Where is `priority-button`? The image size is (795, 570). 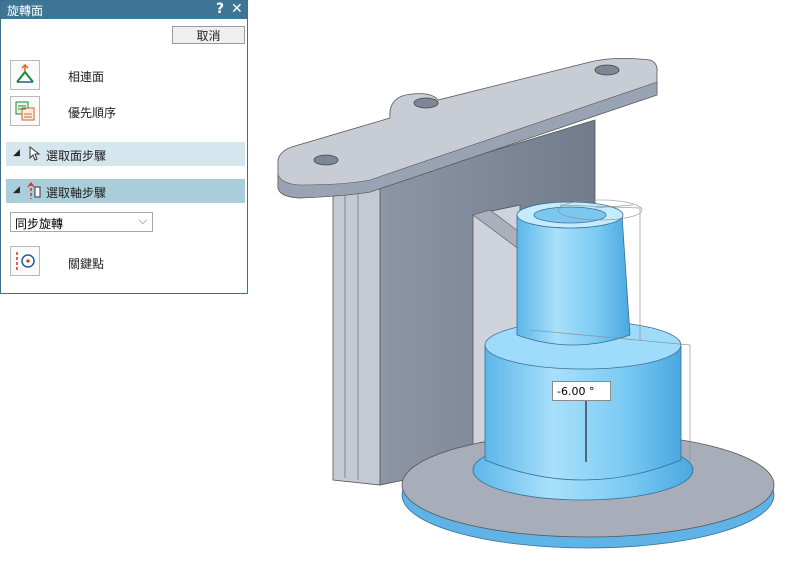 priority-button is located at coordinates (25, 111).